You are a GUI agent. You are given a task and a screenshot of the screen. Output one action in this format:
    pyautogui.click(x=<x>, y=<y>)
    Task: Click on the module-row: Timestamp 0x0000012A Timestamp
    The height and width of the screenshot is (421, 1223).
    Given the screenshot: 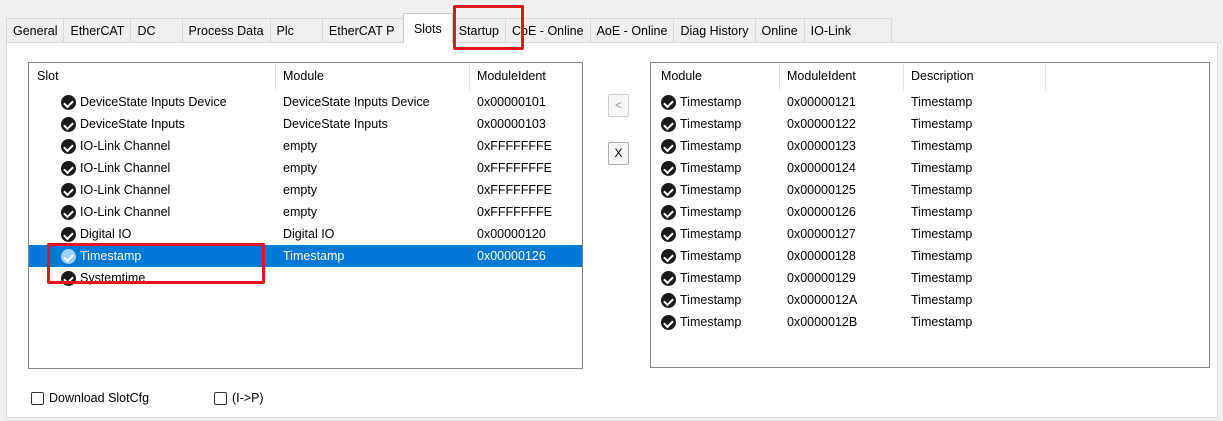 What is the action you would take?
    pyautogui.click(x=930, y=300)
    